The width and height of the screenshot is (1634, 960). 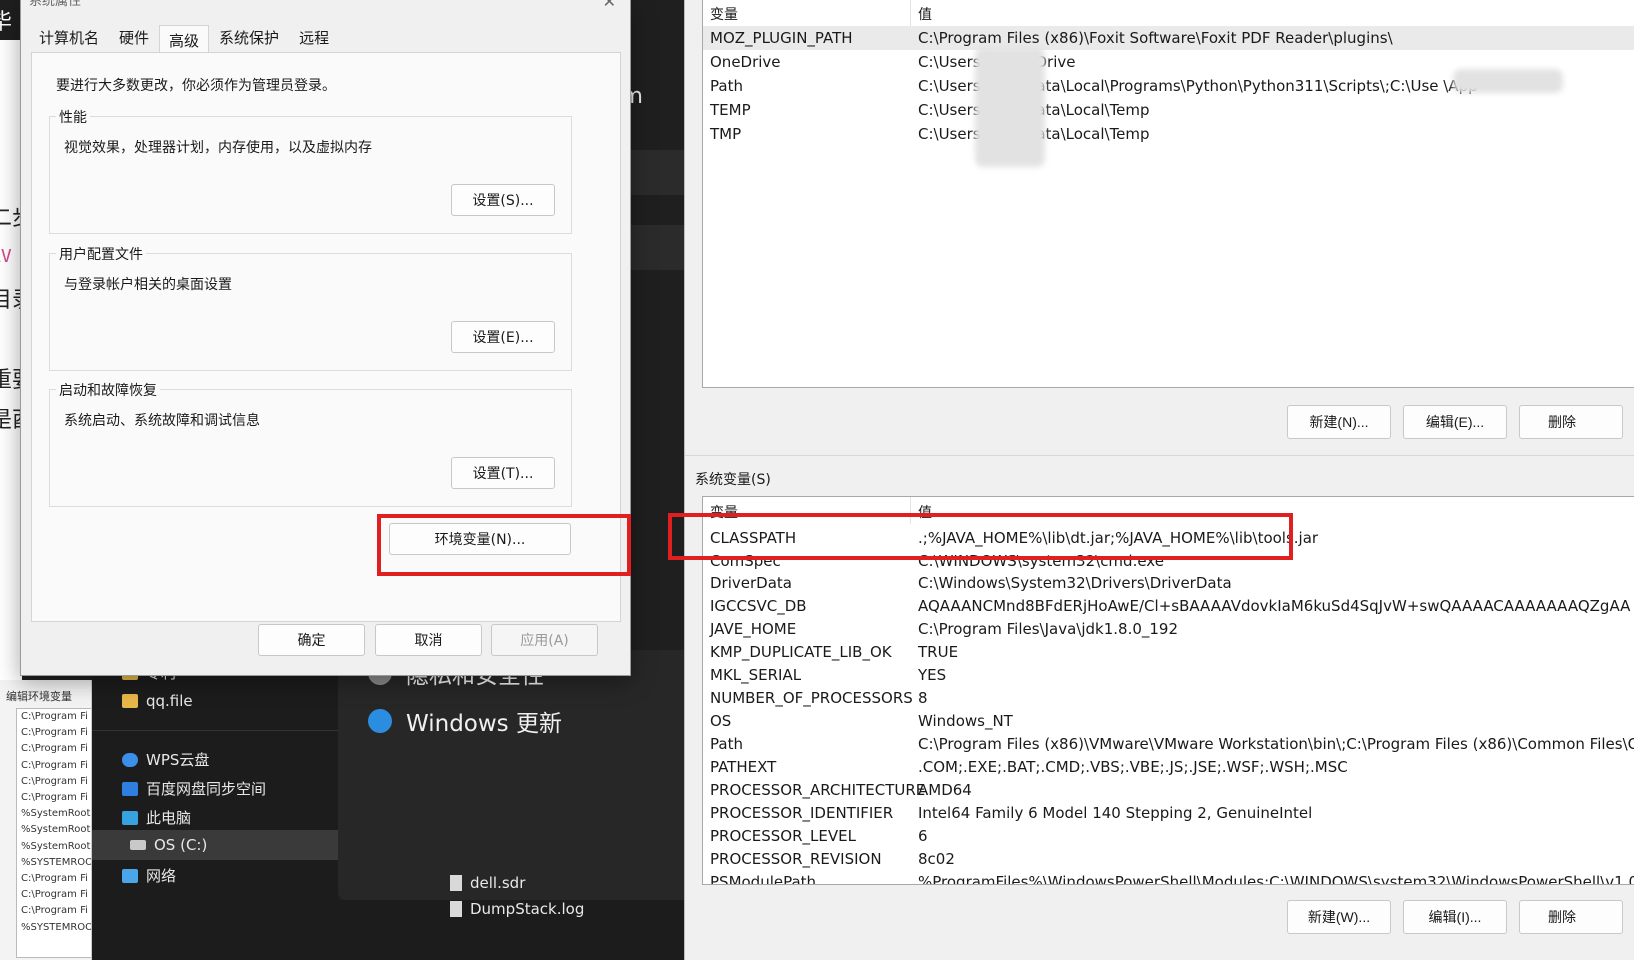 I want to click on table-row: NUMBER_OF_PROCESSORS 8, so click(x=1168, y=698).